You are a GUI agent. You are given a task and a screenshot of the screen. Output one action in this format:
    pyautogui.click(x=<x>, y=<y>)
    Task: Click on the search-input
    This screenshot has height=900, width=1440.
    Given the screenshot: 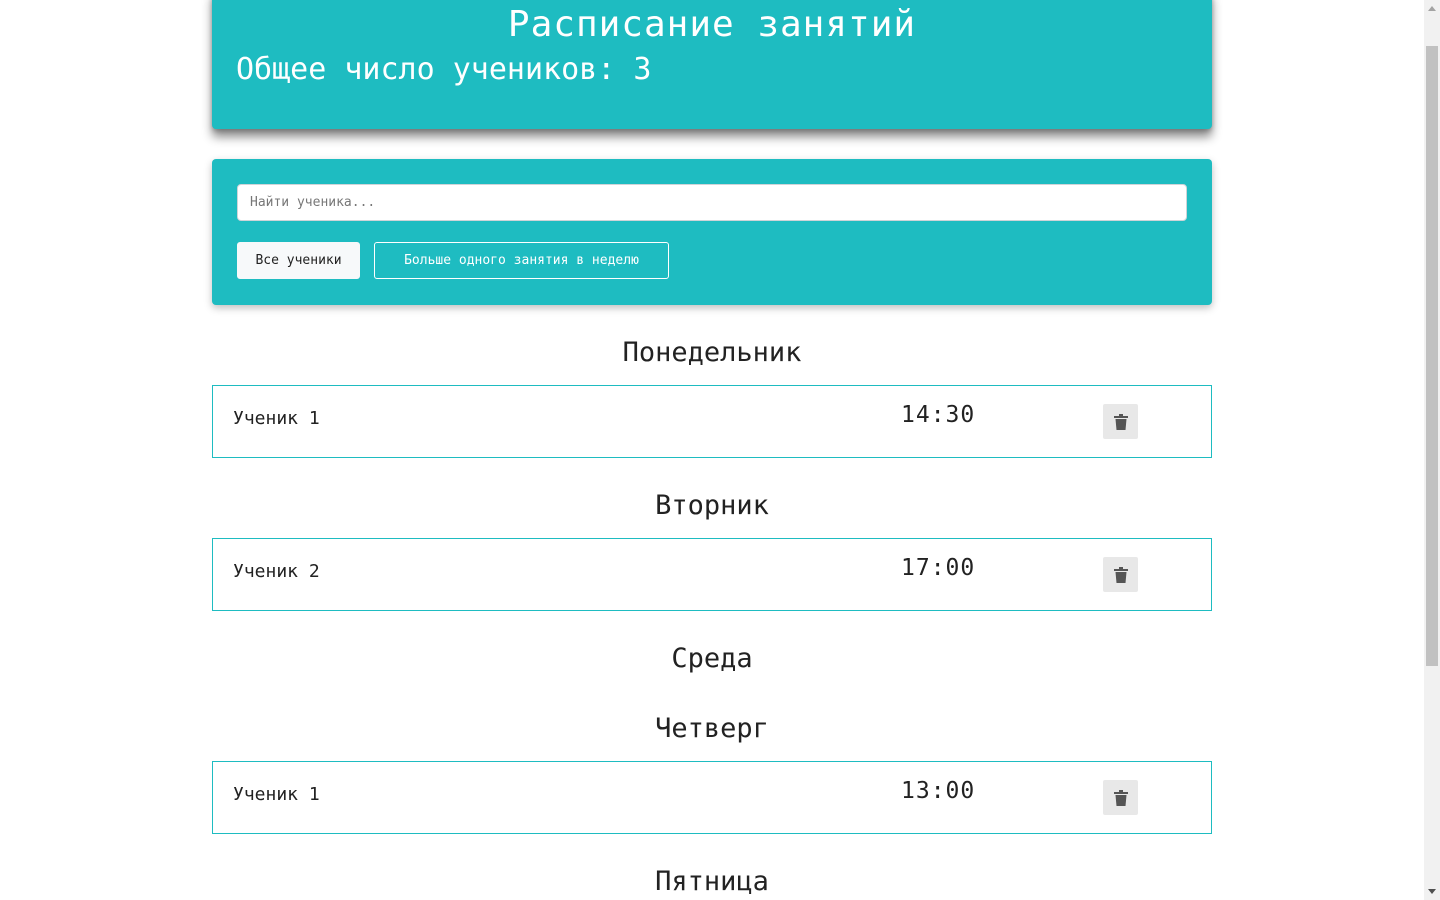 What is the action you would take?
    pyautogui.click(x=712, y=202)
    